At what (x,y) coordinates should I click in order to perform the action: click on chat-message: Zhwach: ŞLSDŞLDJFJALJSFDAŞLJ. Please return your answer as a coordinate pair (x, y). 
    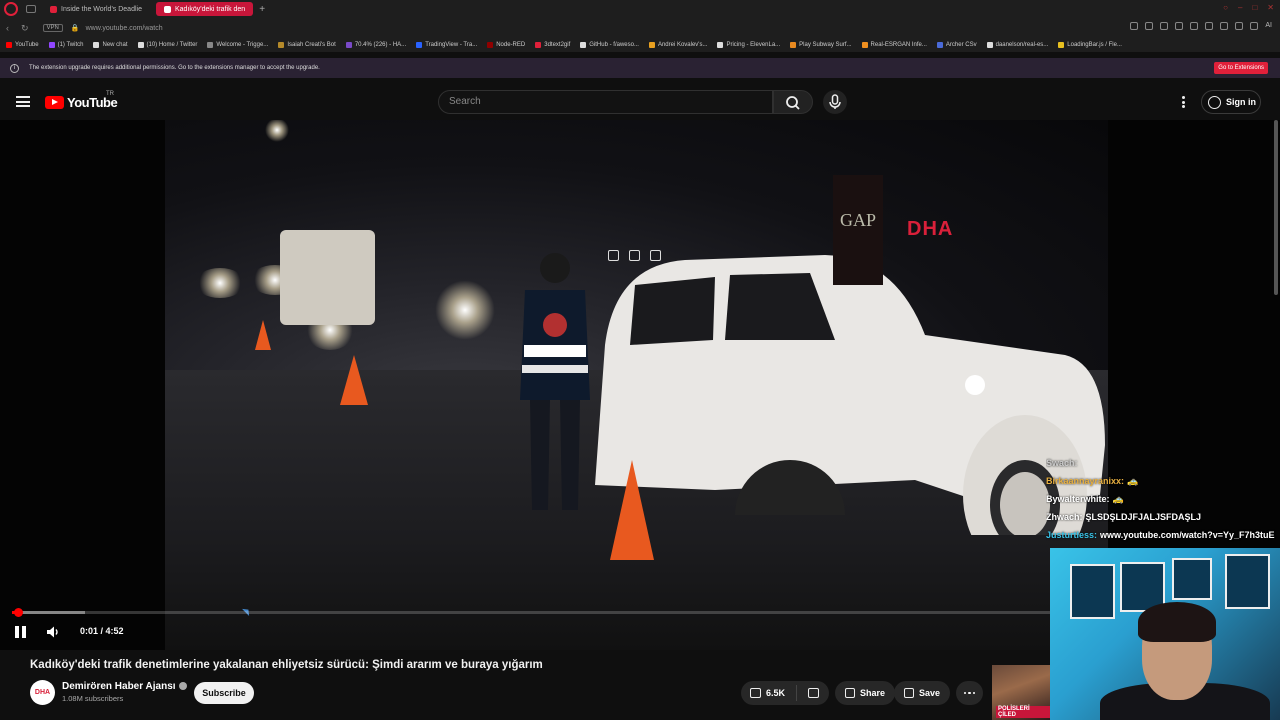
    Looking at the image, I should click on (1163, 517).